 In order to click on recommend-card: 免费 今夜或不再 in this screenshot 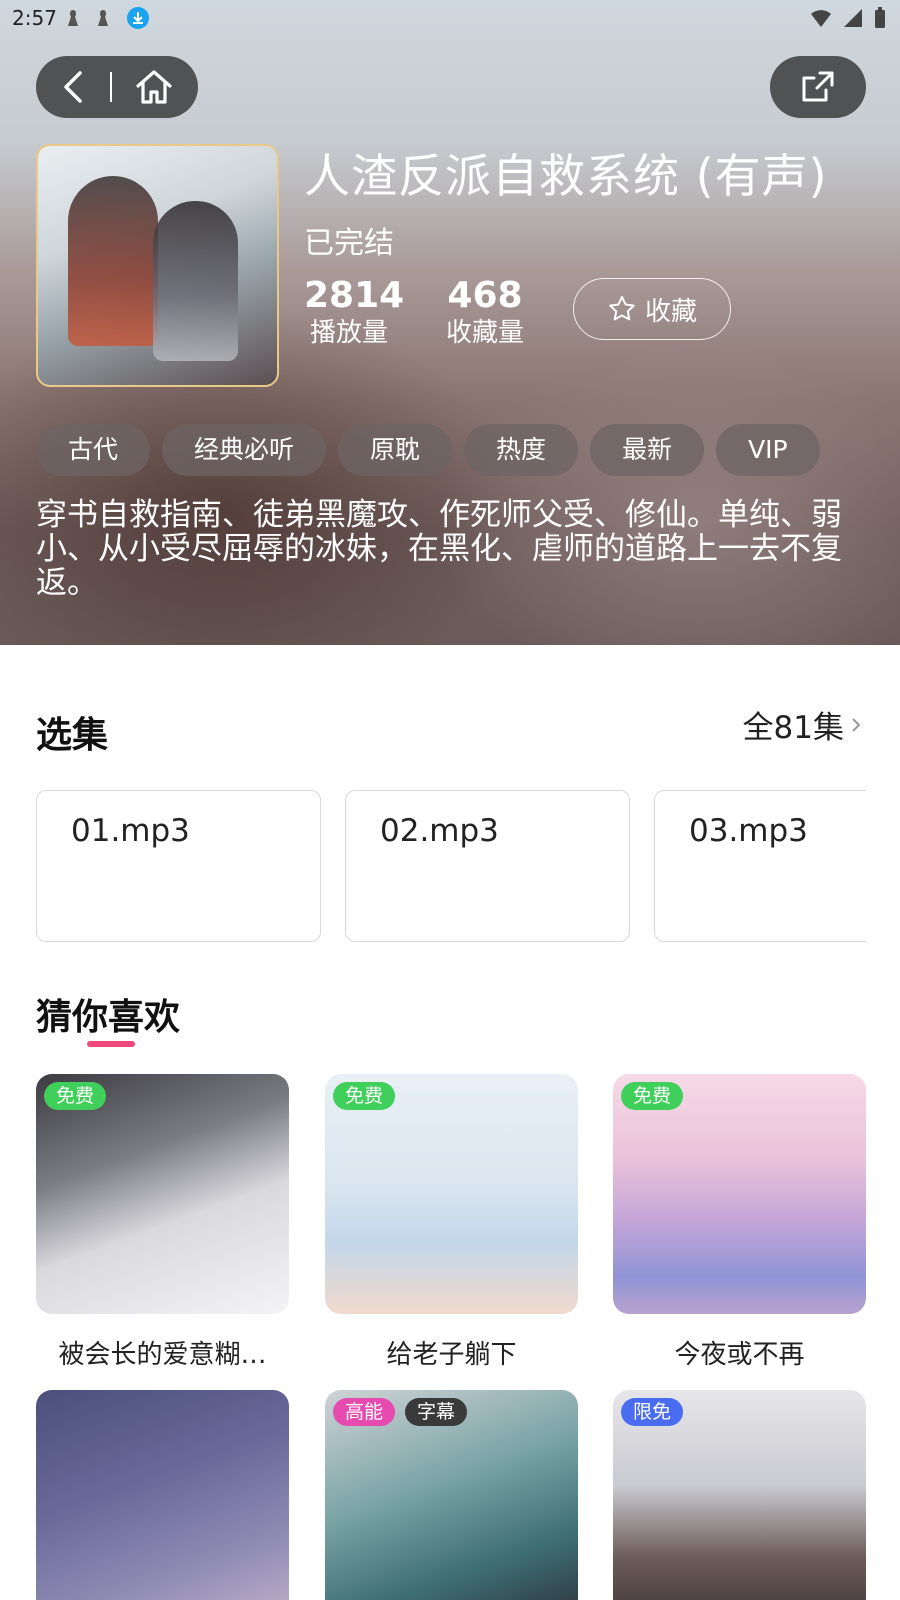, I will do `click(739, 1222)`.